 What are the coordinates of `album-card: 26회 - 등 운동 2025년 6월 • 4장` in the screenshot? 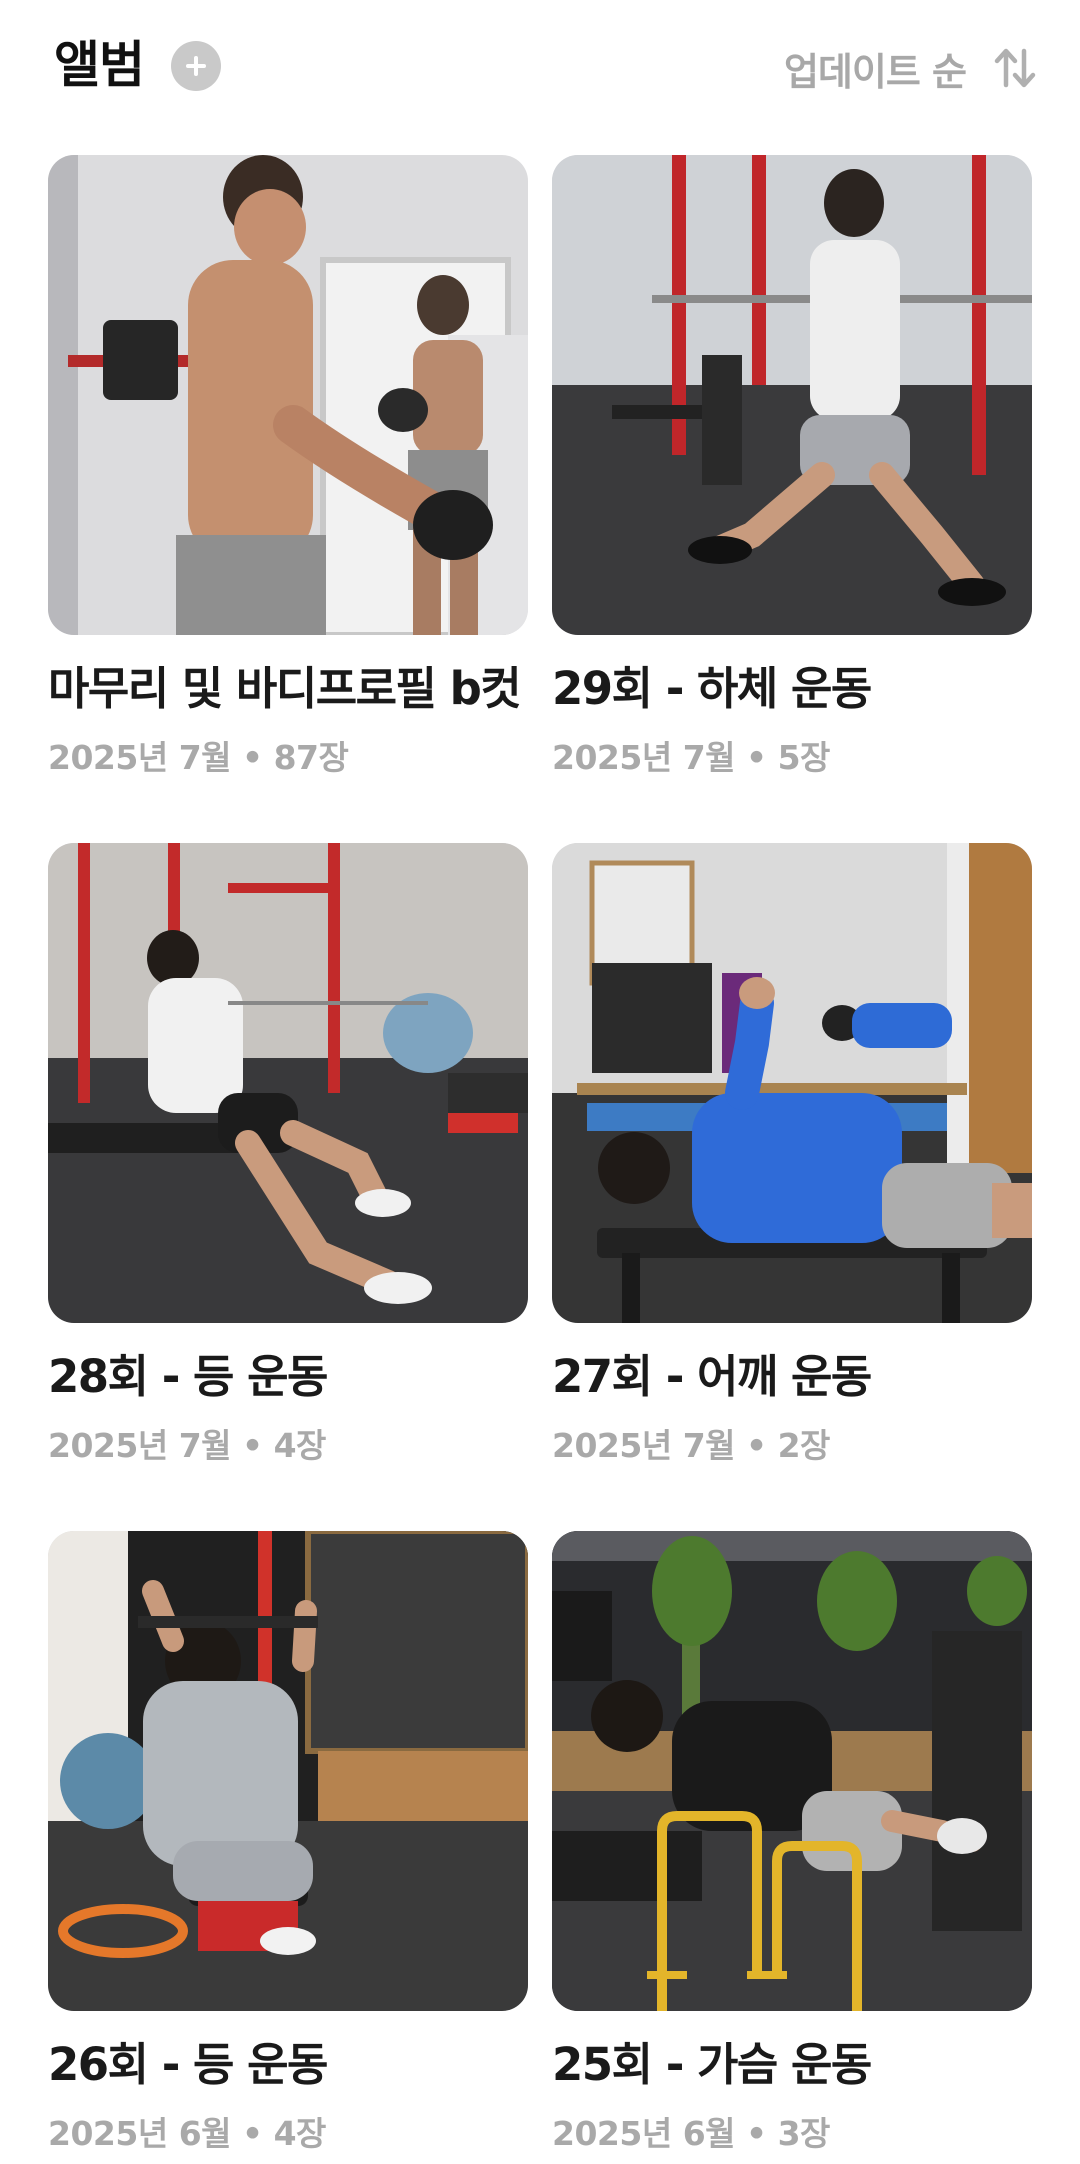 It's located at (288, 1847).